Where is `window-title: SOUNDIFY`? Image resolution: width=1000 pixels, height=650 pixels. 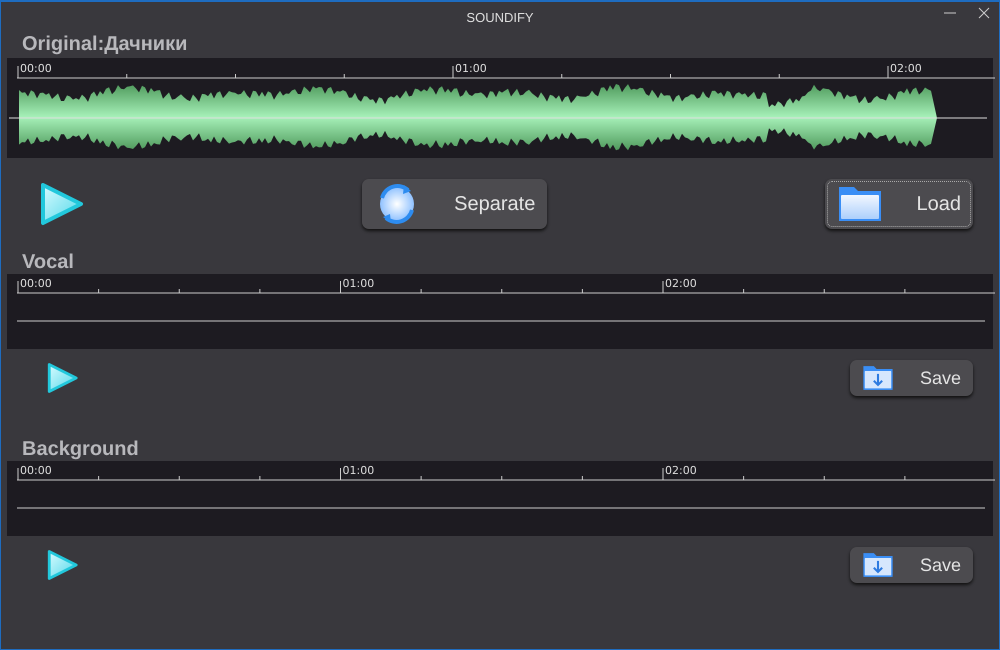 window-title: SOUNDIFY is located at coordinates (500, 17).